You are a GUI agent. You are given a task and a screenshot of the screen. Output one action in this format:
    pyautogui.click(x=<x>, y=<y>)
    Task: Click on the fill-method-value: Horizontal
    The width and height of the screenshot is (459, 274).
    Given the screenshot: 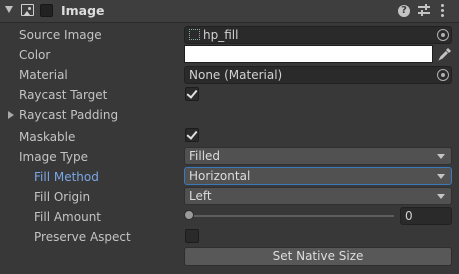 What is the action you would take?
    pyautogui.click(x=220, y=176)
    